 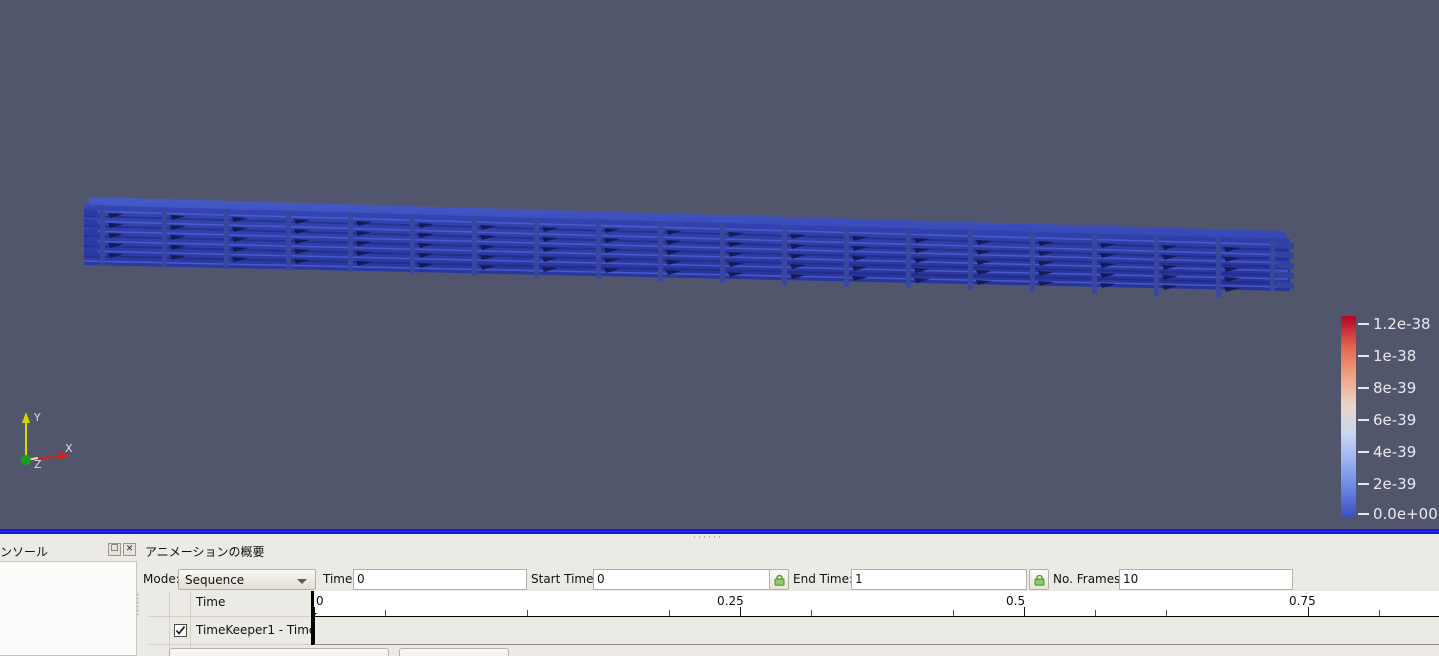 What do you see at coordinates (26, 460) in the screenshot?
I see `axes-origin` at bounding box center [26, 460].